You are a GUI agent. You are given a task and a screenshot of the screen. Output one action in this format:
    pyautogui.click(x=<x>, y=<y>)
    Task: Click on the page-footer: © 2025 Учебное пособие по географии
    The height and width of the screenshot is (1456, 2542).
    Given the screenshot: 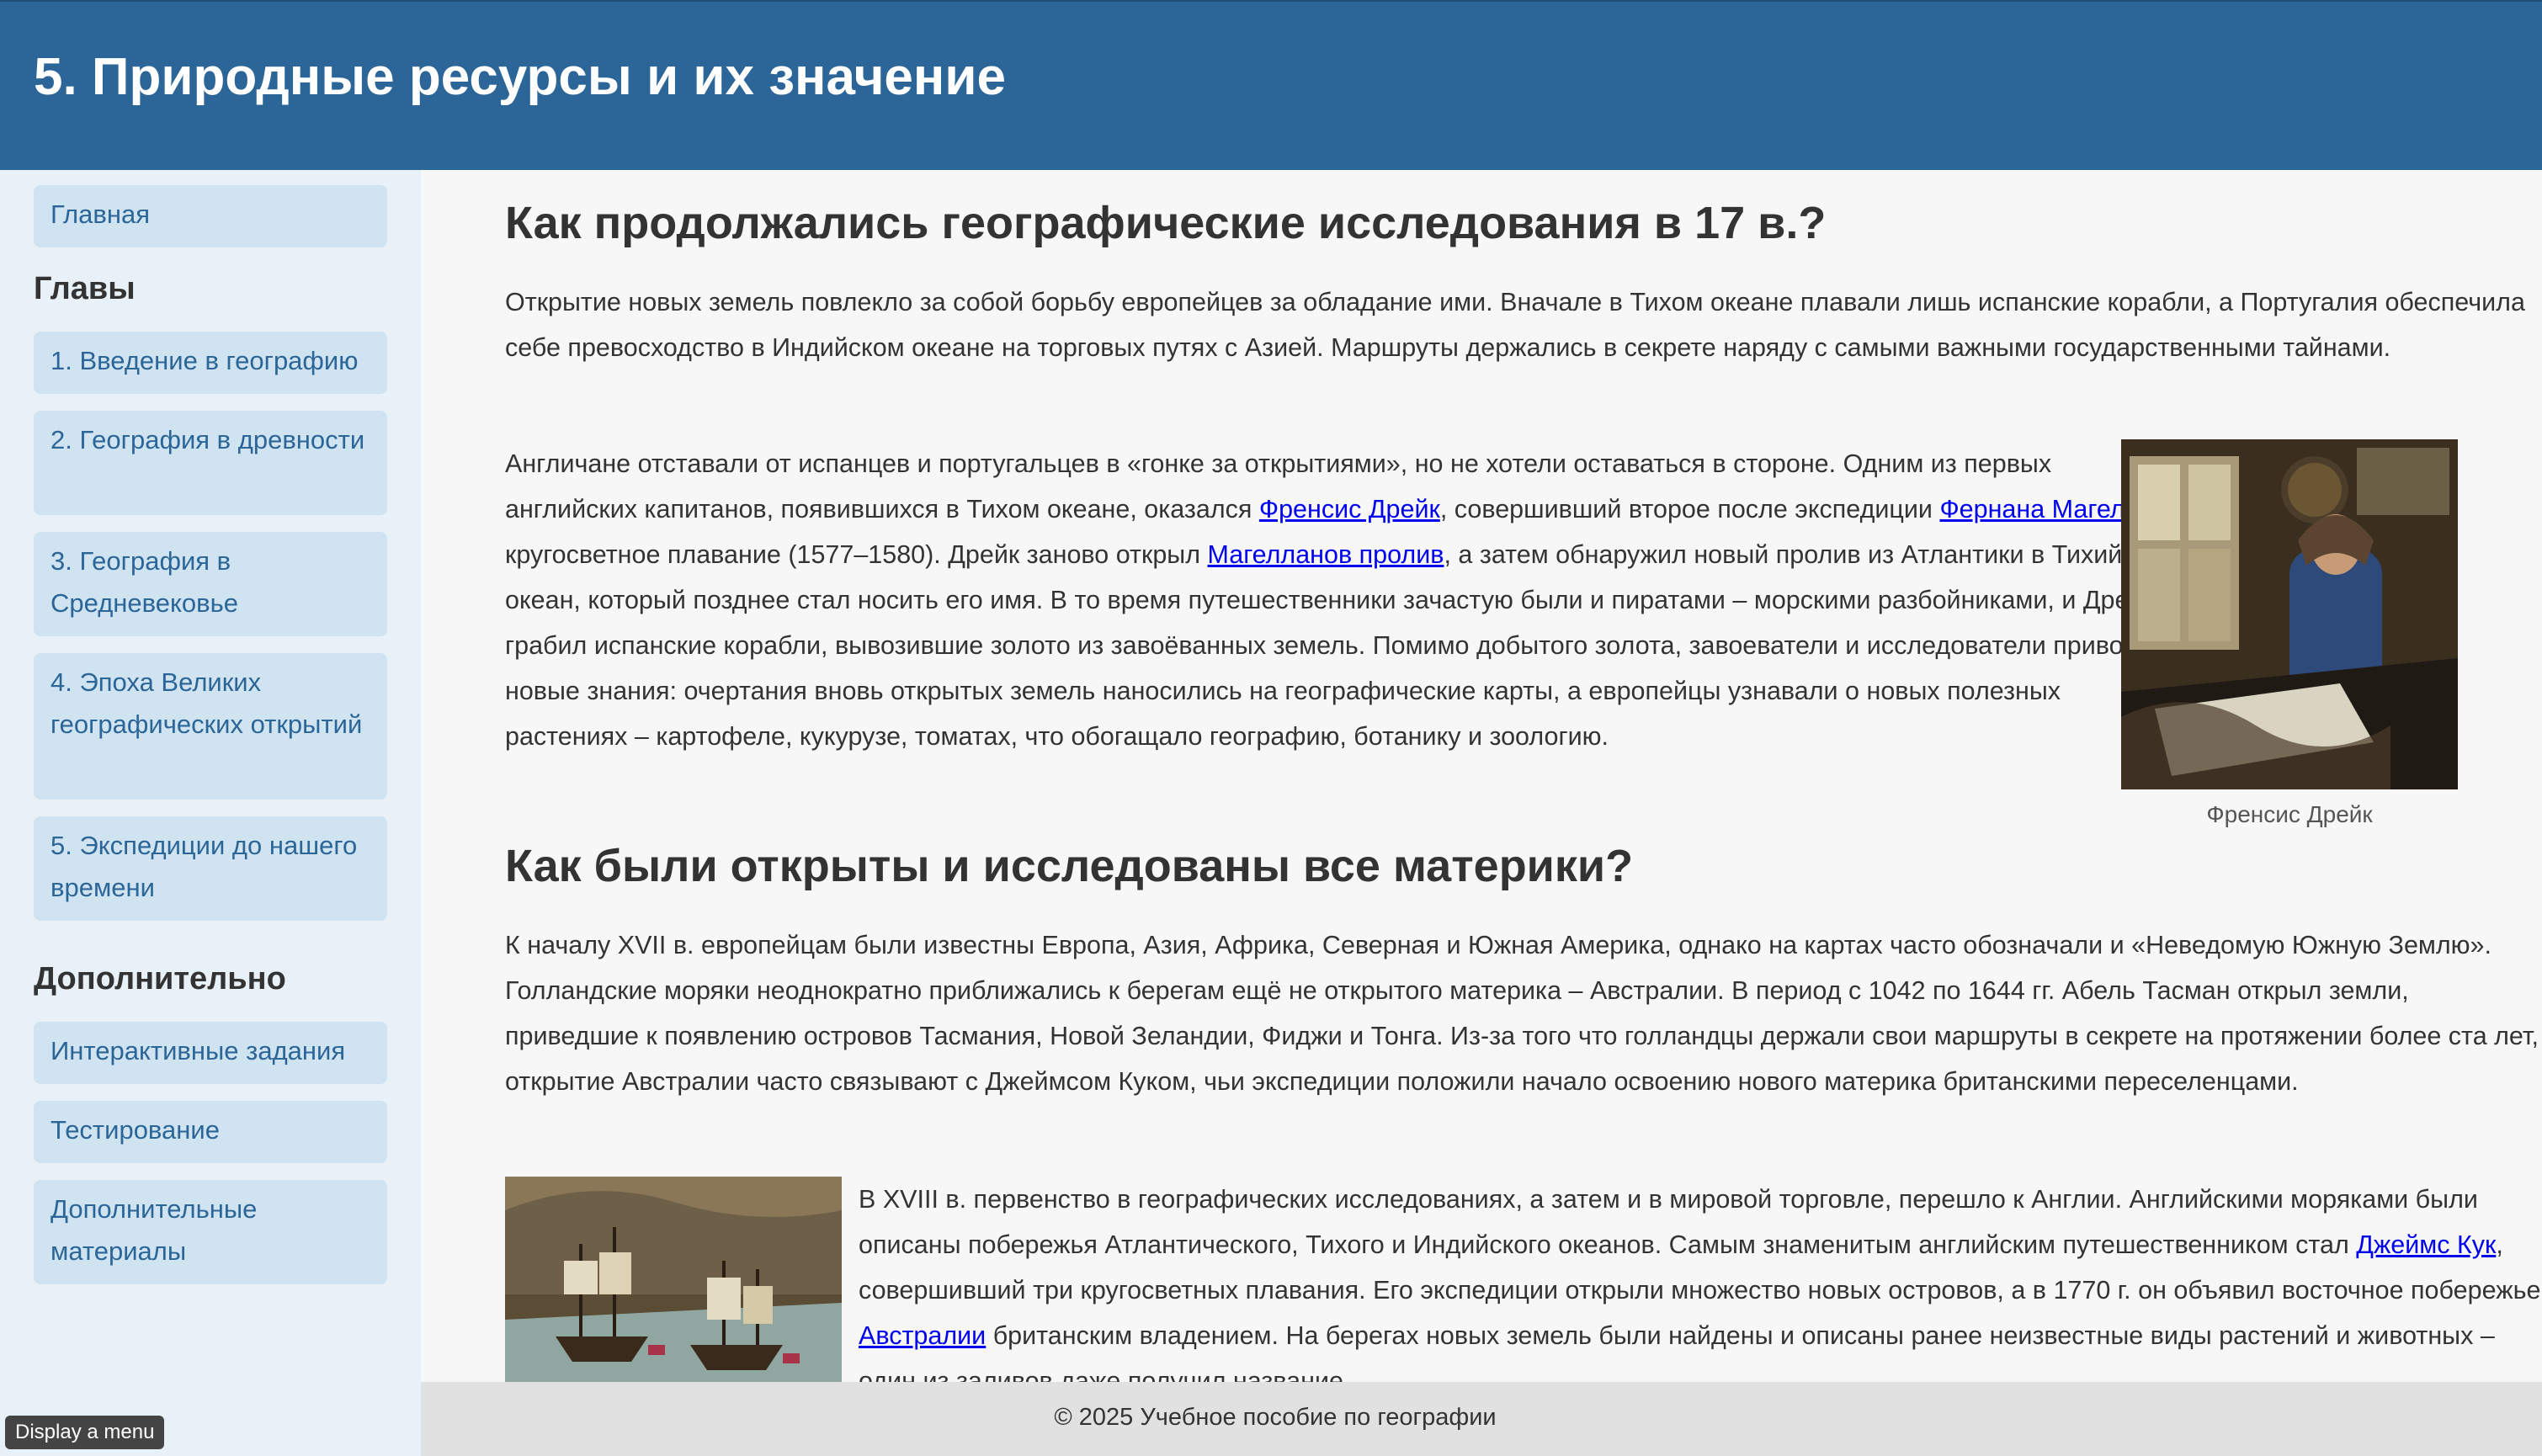 What is the action you would take?
    pyautogui.click(x=1481, y=1419)
    